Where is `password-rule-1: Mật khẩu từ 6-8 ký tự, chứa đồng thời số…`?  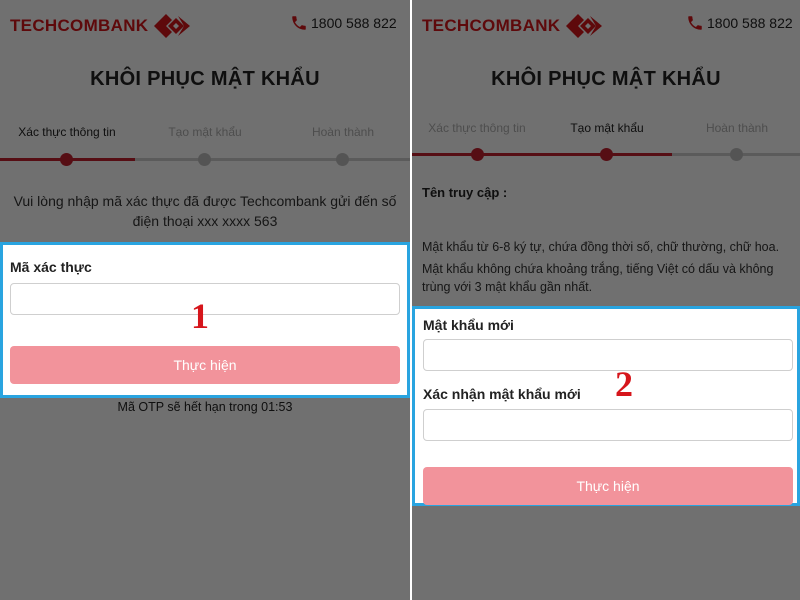
password-rule-1: Mật khẩu từ 6-8 ký tự, chứa đồng thời số… is located at coordinates (601, 247).